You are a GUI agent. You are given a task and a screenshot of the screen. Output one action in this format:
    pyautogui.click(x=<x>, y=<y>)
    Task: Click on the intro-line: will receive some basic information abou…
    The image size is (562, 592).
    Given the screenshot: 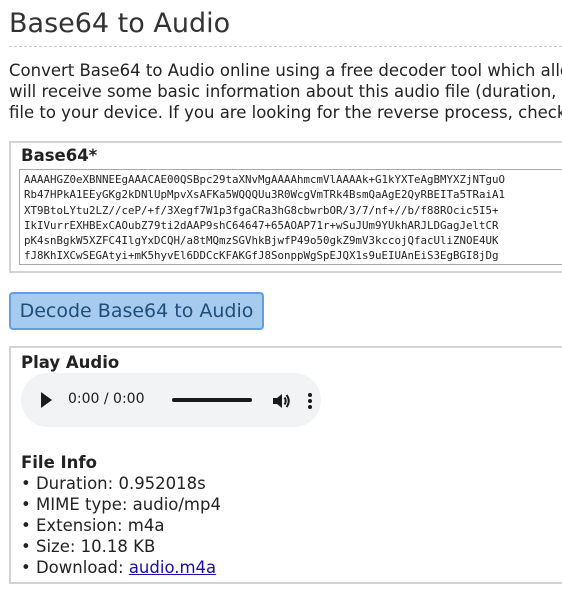 What is the action you would take?
    pyautogui.click(x=285, y=91)
    